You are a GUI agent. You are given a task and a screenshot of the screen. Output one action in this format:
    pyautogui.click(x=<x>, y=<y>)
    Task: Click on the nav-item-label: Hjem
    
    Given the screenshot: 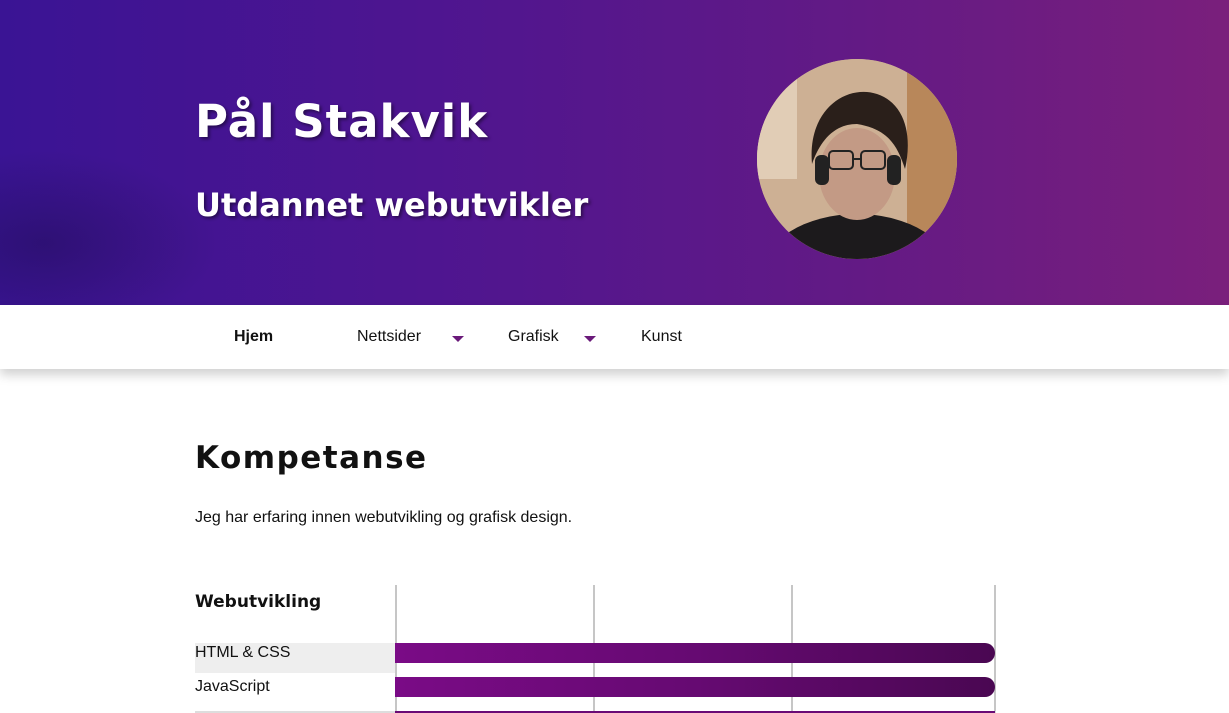 What is the action you would take?
    pyautogui.click(x=254, y=336)
    